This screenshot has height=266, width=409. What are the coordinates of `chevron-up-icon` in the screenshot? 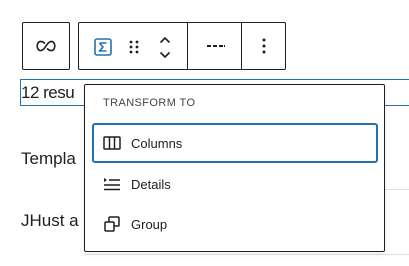 It's located at (165, 39).